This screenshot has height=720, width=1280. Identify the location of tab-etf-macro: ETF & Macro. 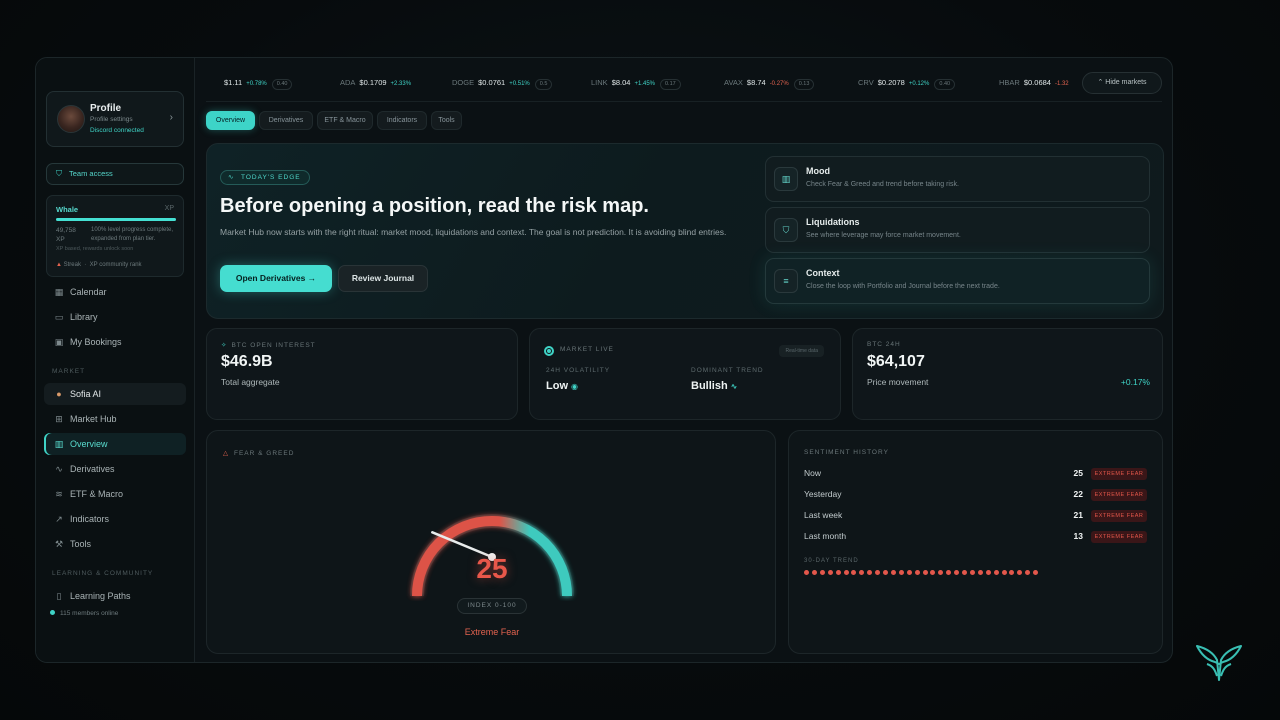
(345, 120).